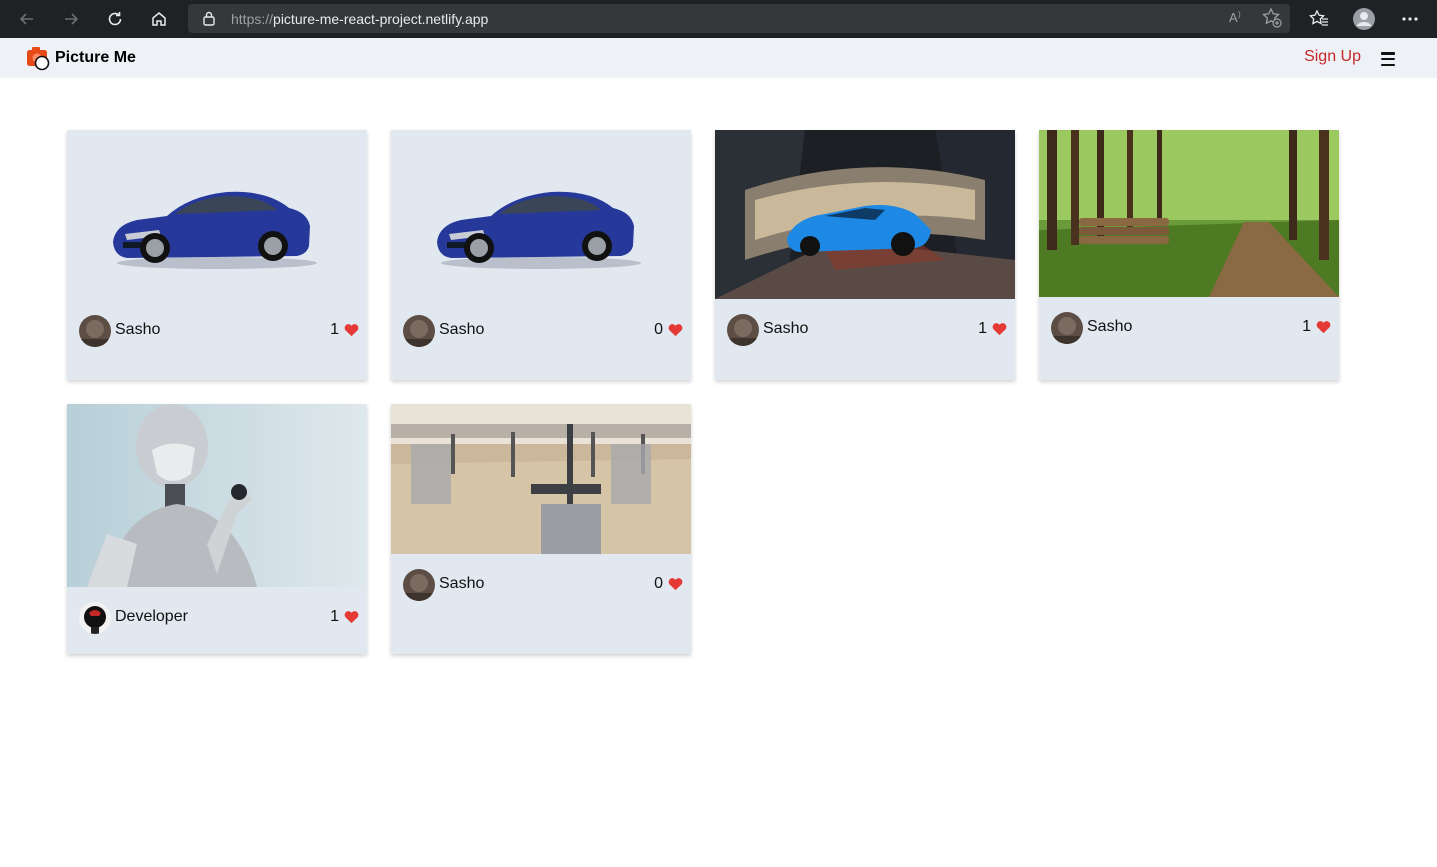  I want to click on sign-up-link: Sign Up, so click(1332, 57).